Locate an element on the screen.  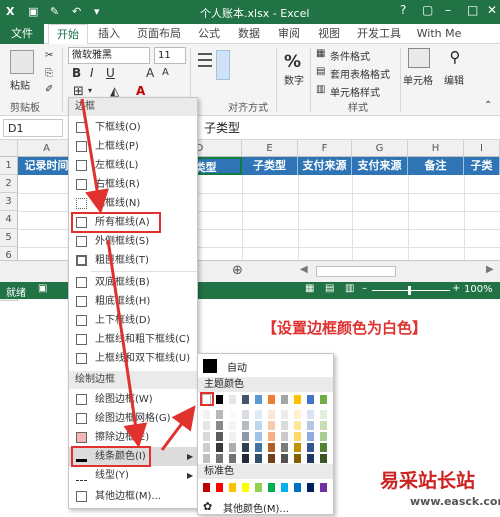
arrow-to-white-swatch is located at coordinates (178, 428).